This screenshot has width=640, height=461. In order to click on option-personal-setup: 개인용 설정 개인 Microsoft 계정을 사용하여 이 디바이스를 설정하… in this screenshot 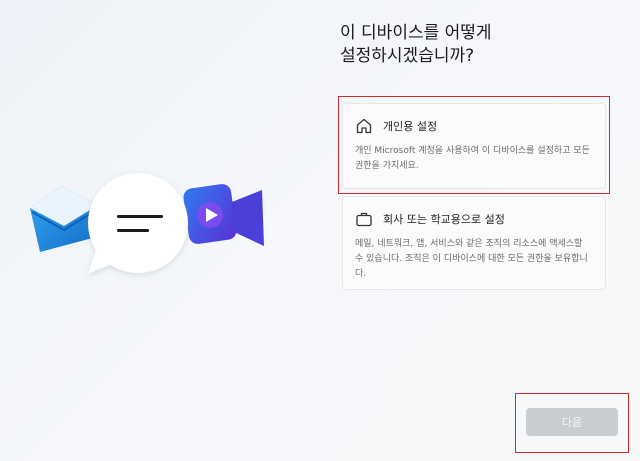, I will do `click(474, 146)`.